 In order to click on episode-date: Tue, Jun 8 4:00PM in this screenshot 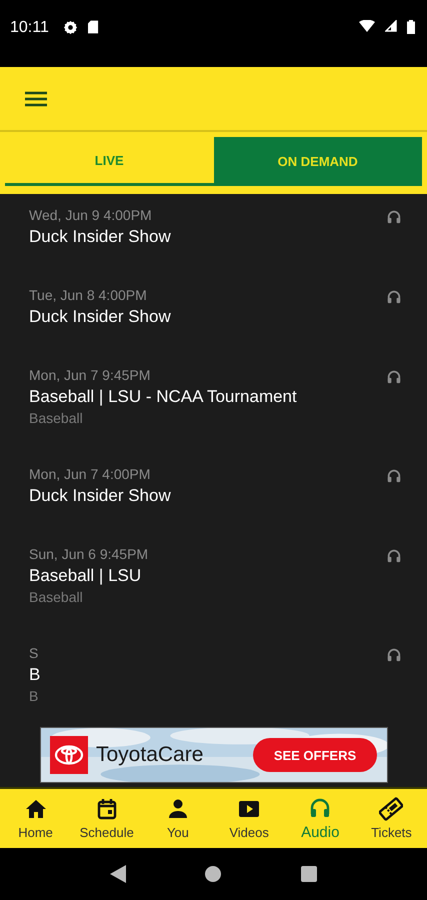, I will do `click(88, 295)`.